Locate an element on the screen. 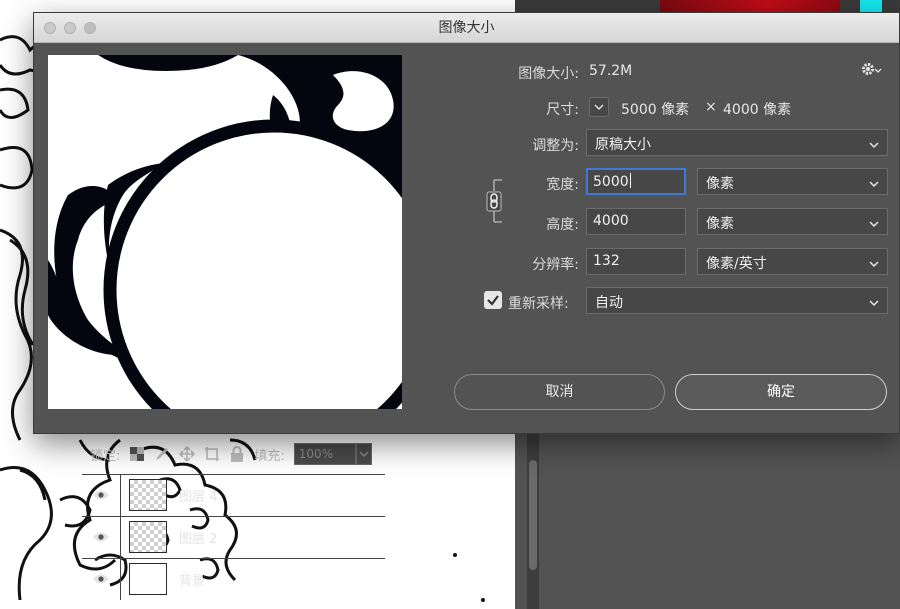  layer-row: 图层 2 is located at coordinates (233, 537).